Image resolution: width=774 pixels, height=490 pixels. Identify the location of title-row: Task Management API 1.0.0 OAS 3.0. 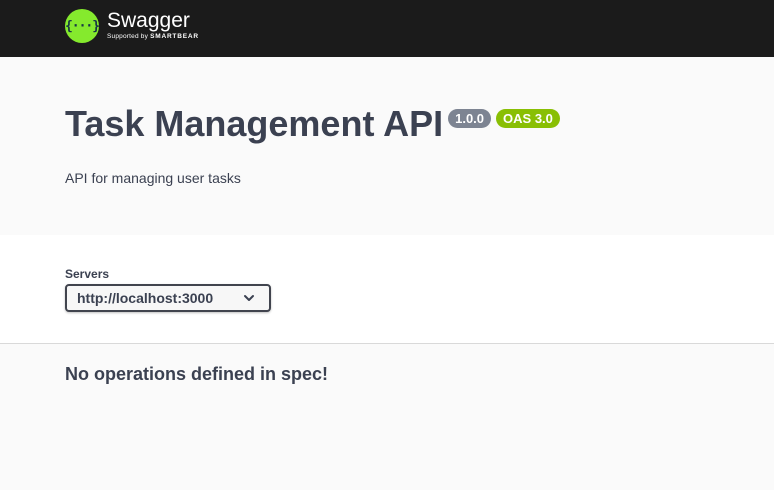
(312, 124).